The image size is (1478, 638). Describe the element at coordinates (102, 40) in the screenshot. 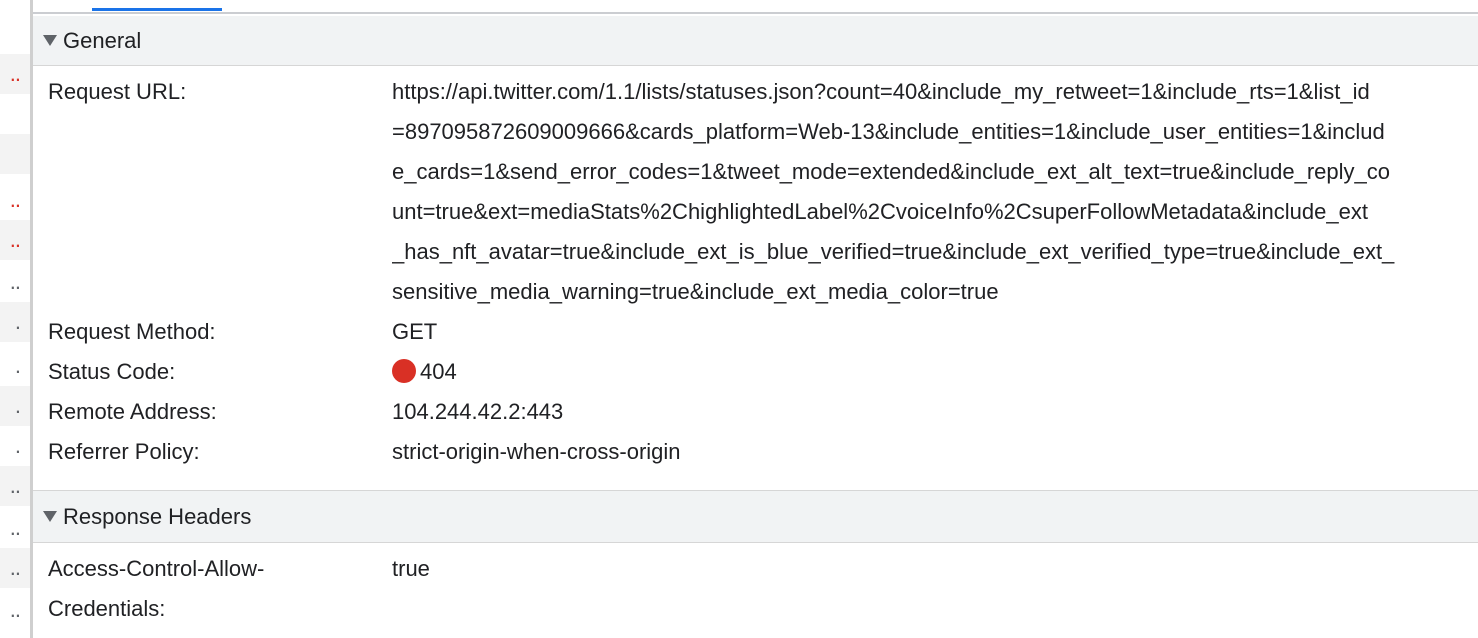

I see `general-section-title: General` at that location.